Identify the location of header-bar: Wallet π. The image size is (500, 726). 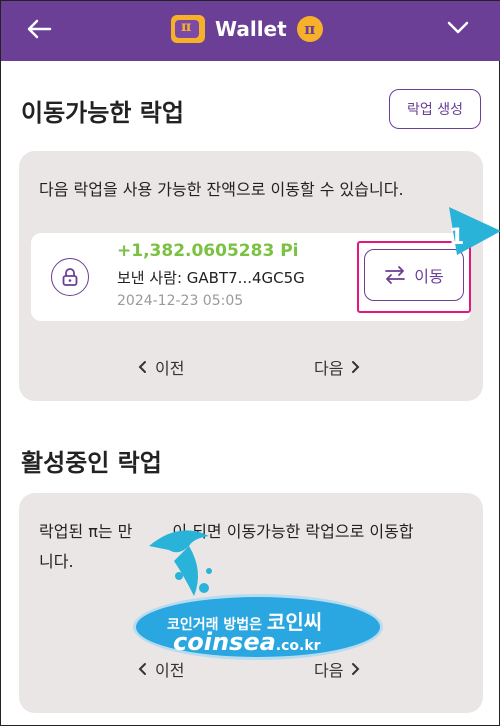
(250, 31).